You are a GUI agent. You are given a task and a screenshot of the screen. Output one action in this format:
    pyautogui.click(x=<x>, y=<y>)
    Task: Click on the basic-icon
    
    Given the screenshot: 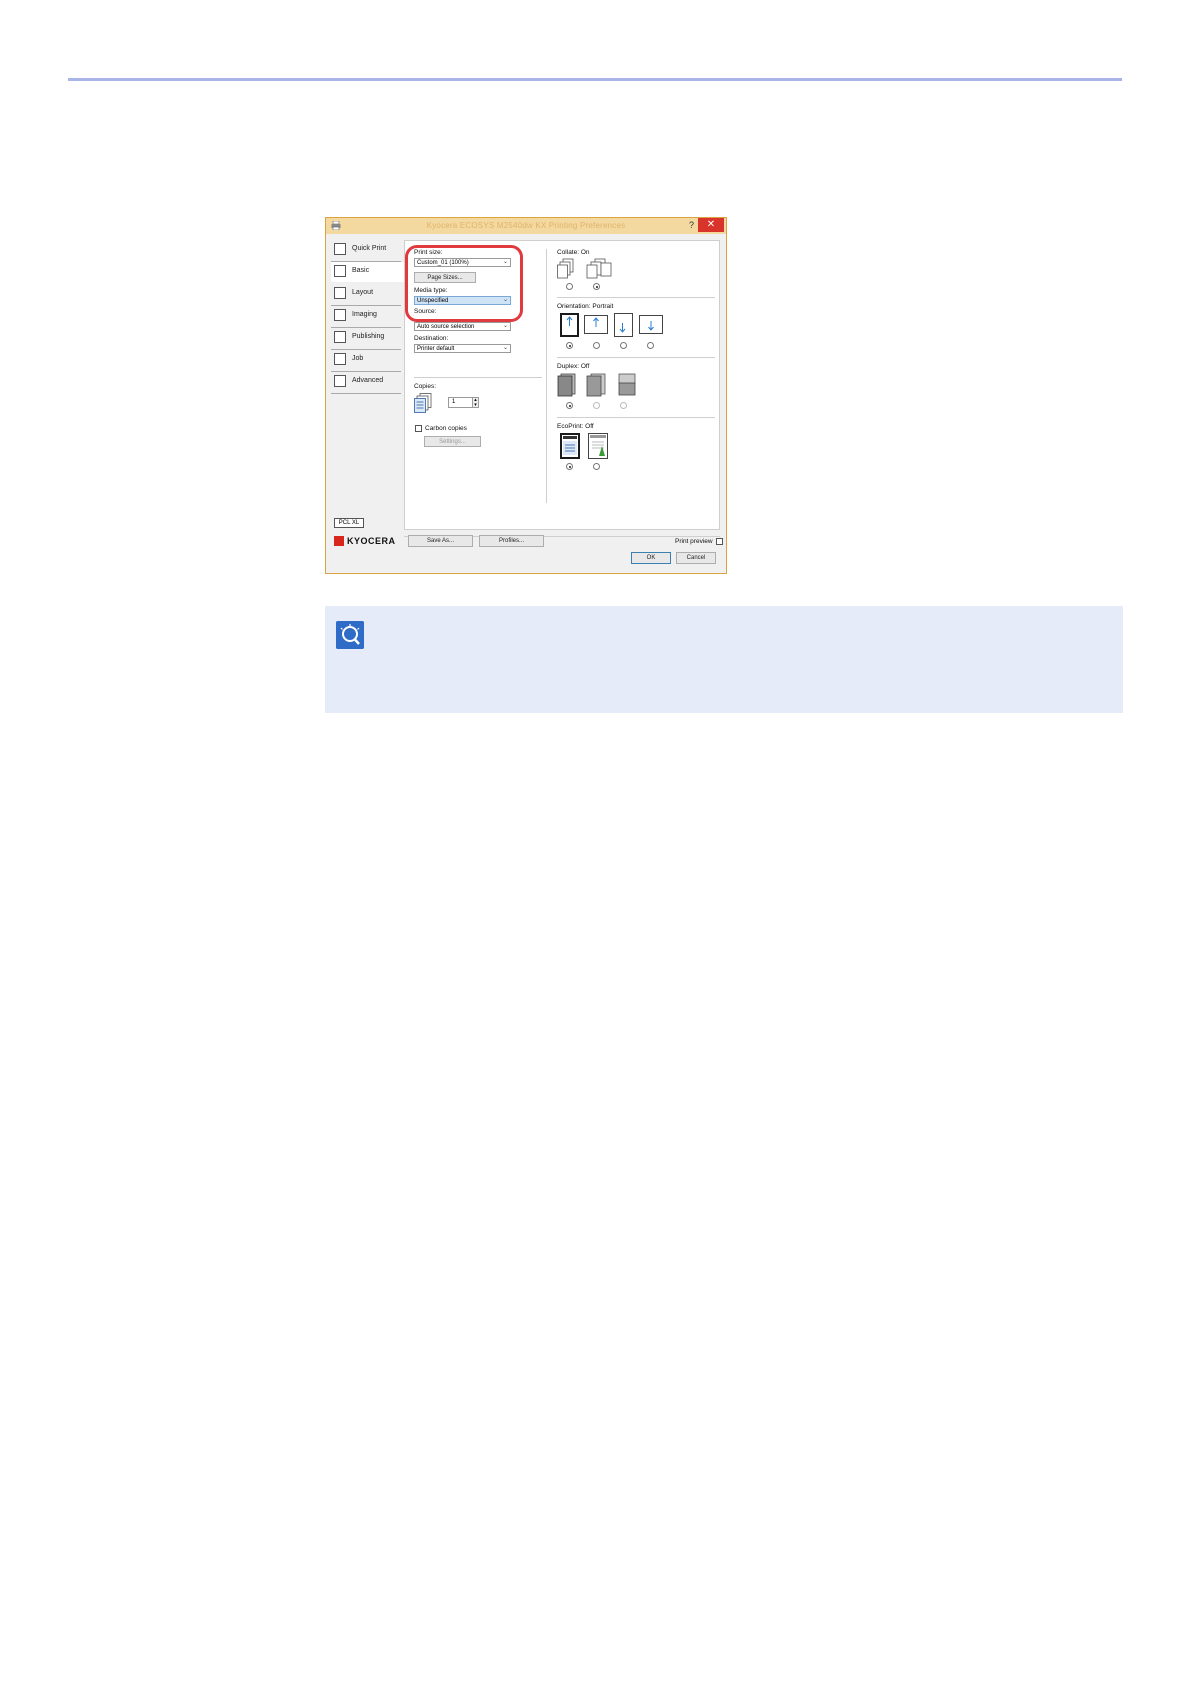 What is the action you would take?
    pyautogui.click(x=340, y=271)
    